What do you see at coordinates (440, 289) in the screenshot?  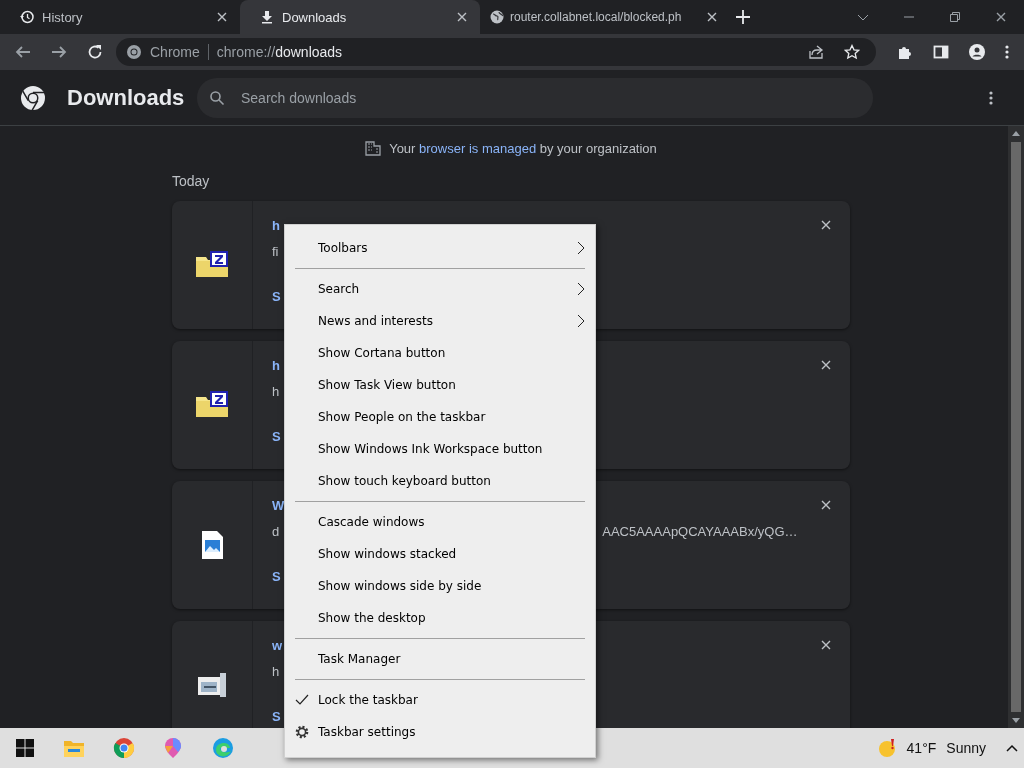 I see `menu-item: Search` at bounding box center [440, 289].